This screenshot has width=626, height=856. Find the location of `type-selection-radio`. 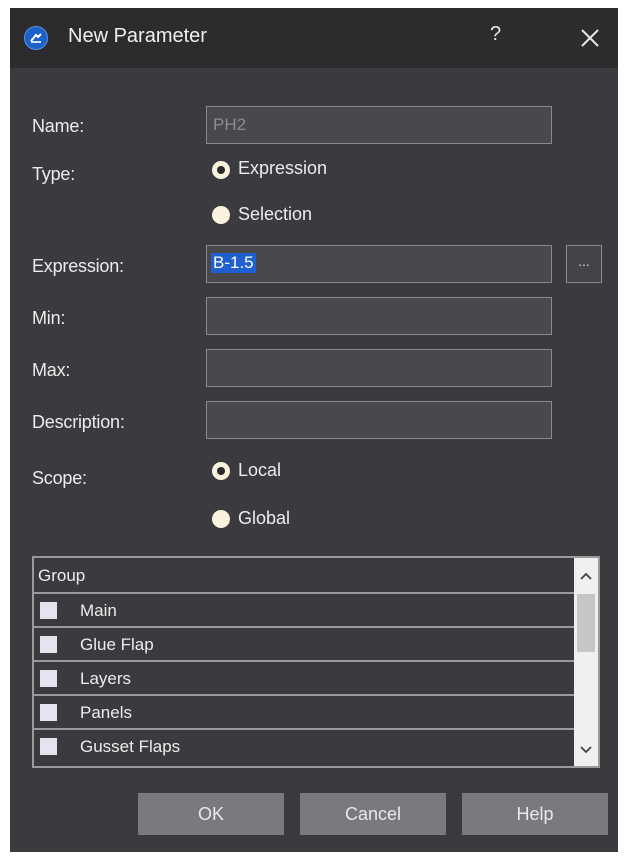

type-selection-radio is located at coordinates (221, 215).